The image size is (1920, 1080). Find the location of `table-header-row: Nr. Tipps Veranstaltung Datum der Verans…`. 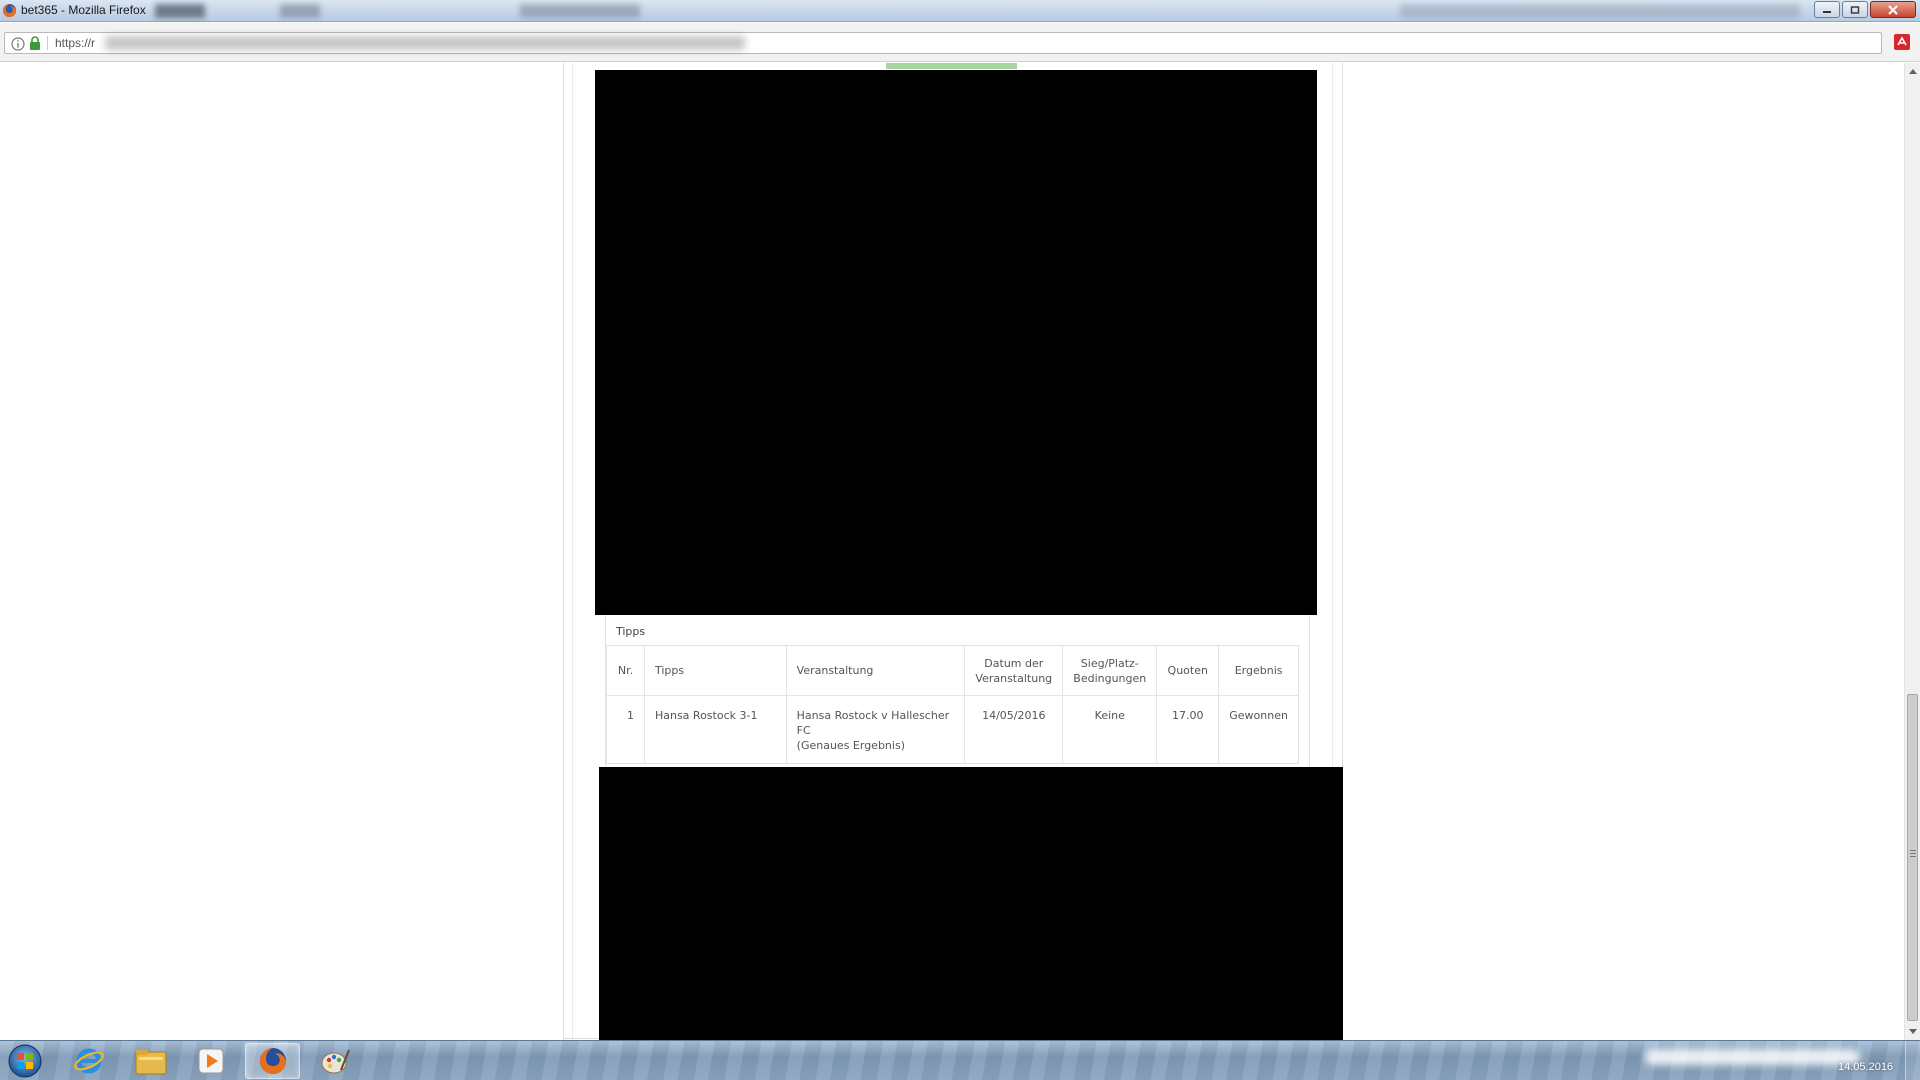

table-header-row: Nr. Tipps Veranstaltung Datum der Verans… is located at coordinates (952, 670).